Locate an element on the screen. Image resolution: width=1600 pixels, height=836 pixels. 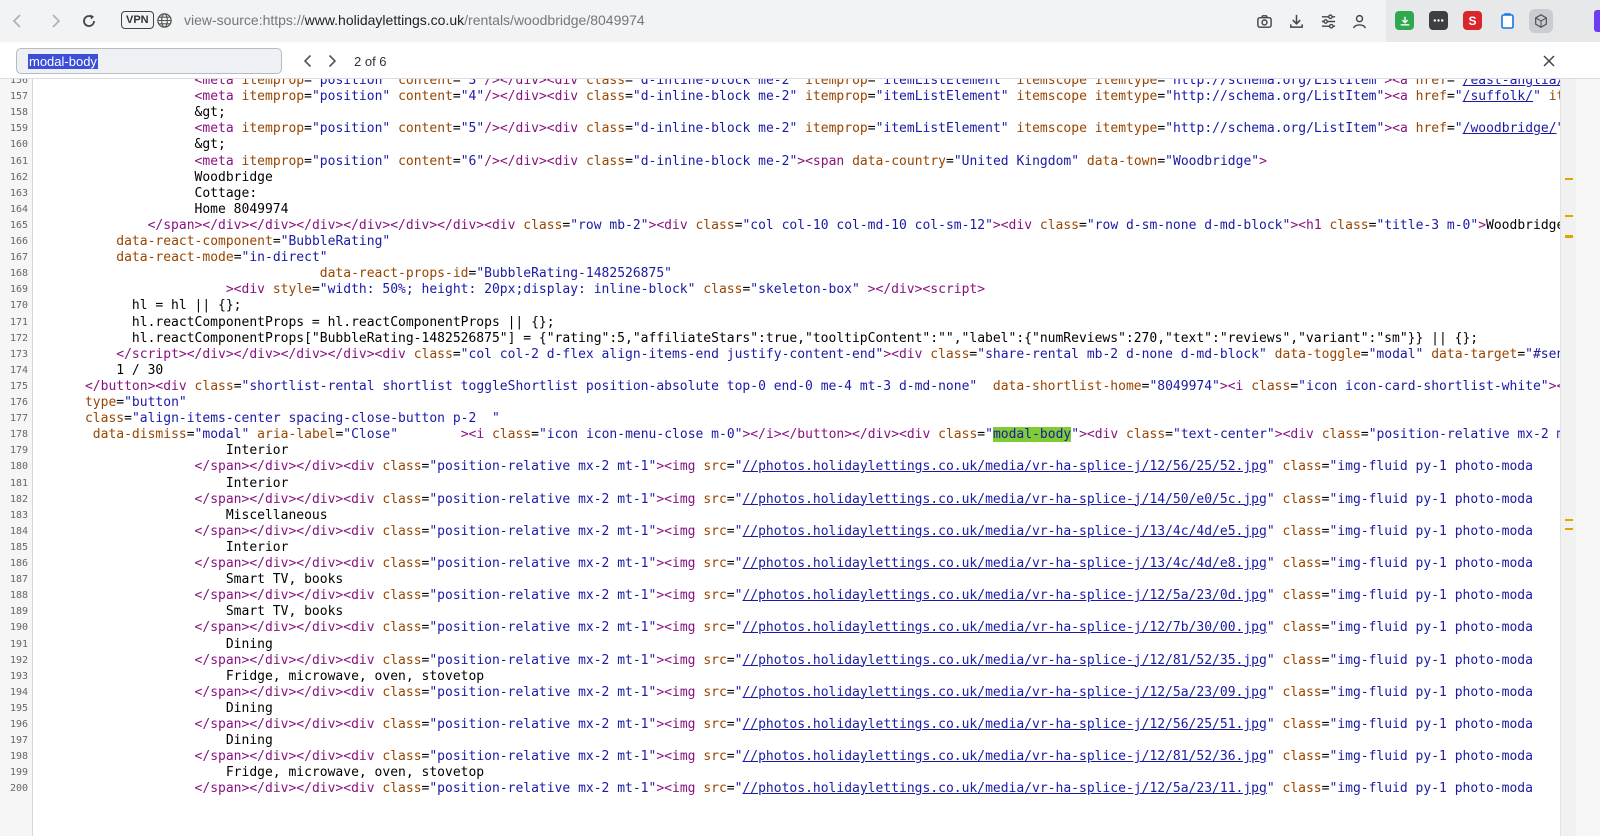
source-line: 163 Cottage: is located at coordinates (780, 194).